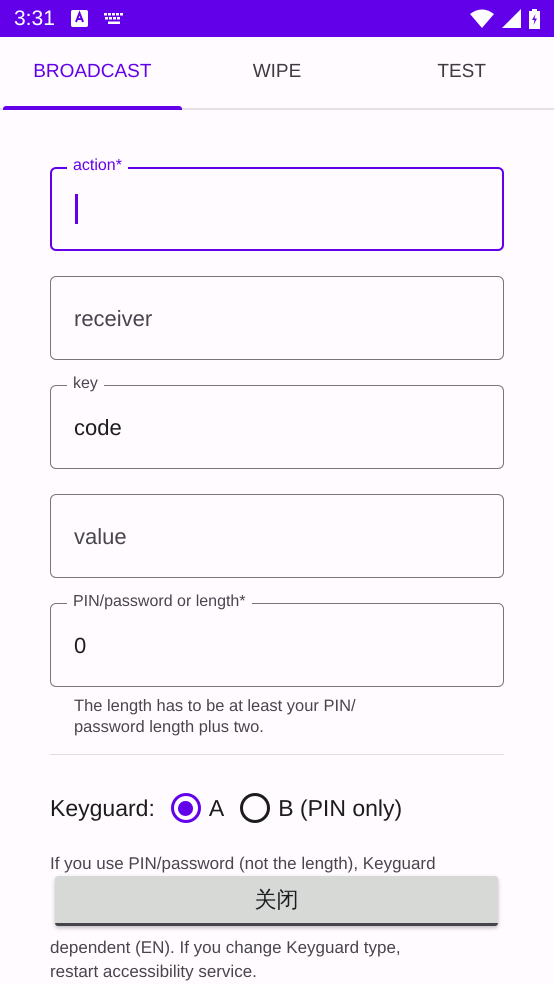 The height and width of the screenshot is (984, 554). I want to click on battery-icon, so click(534, 18).